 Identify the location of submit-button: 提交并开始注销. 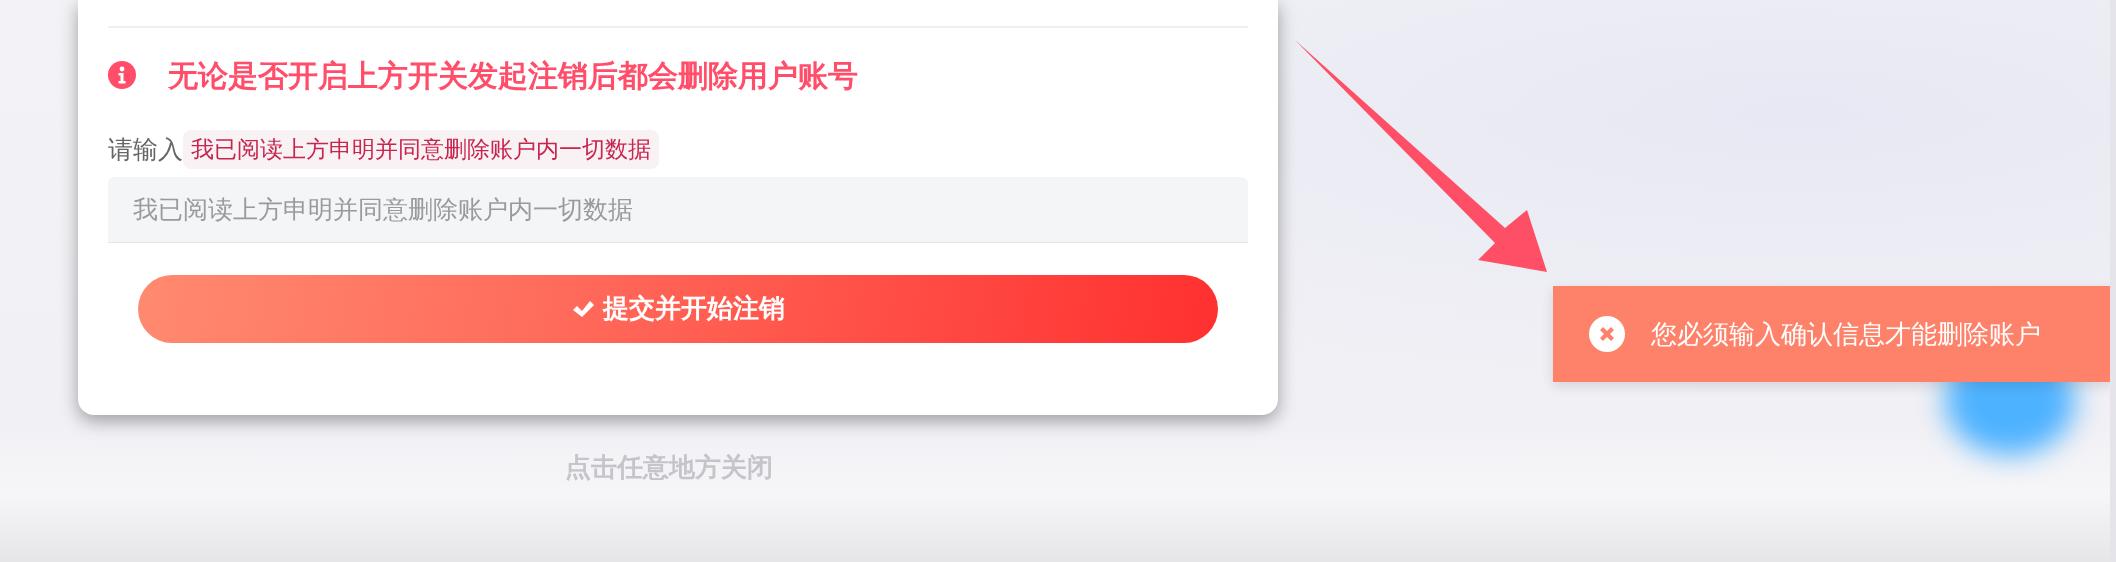
(678, 308).